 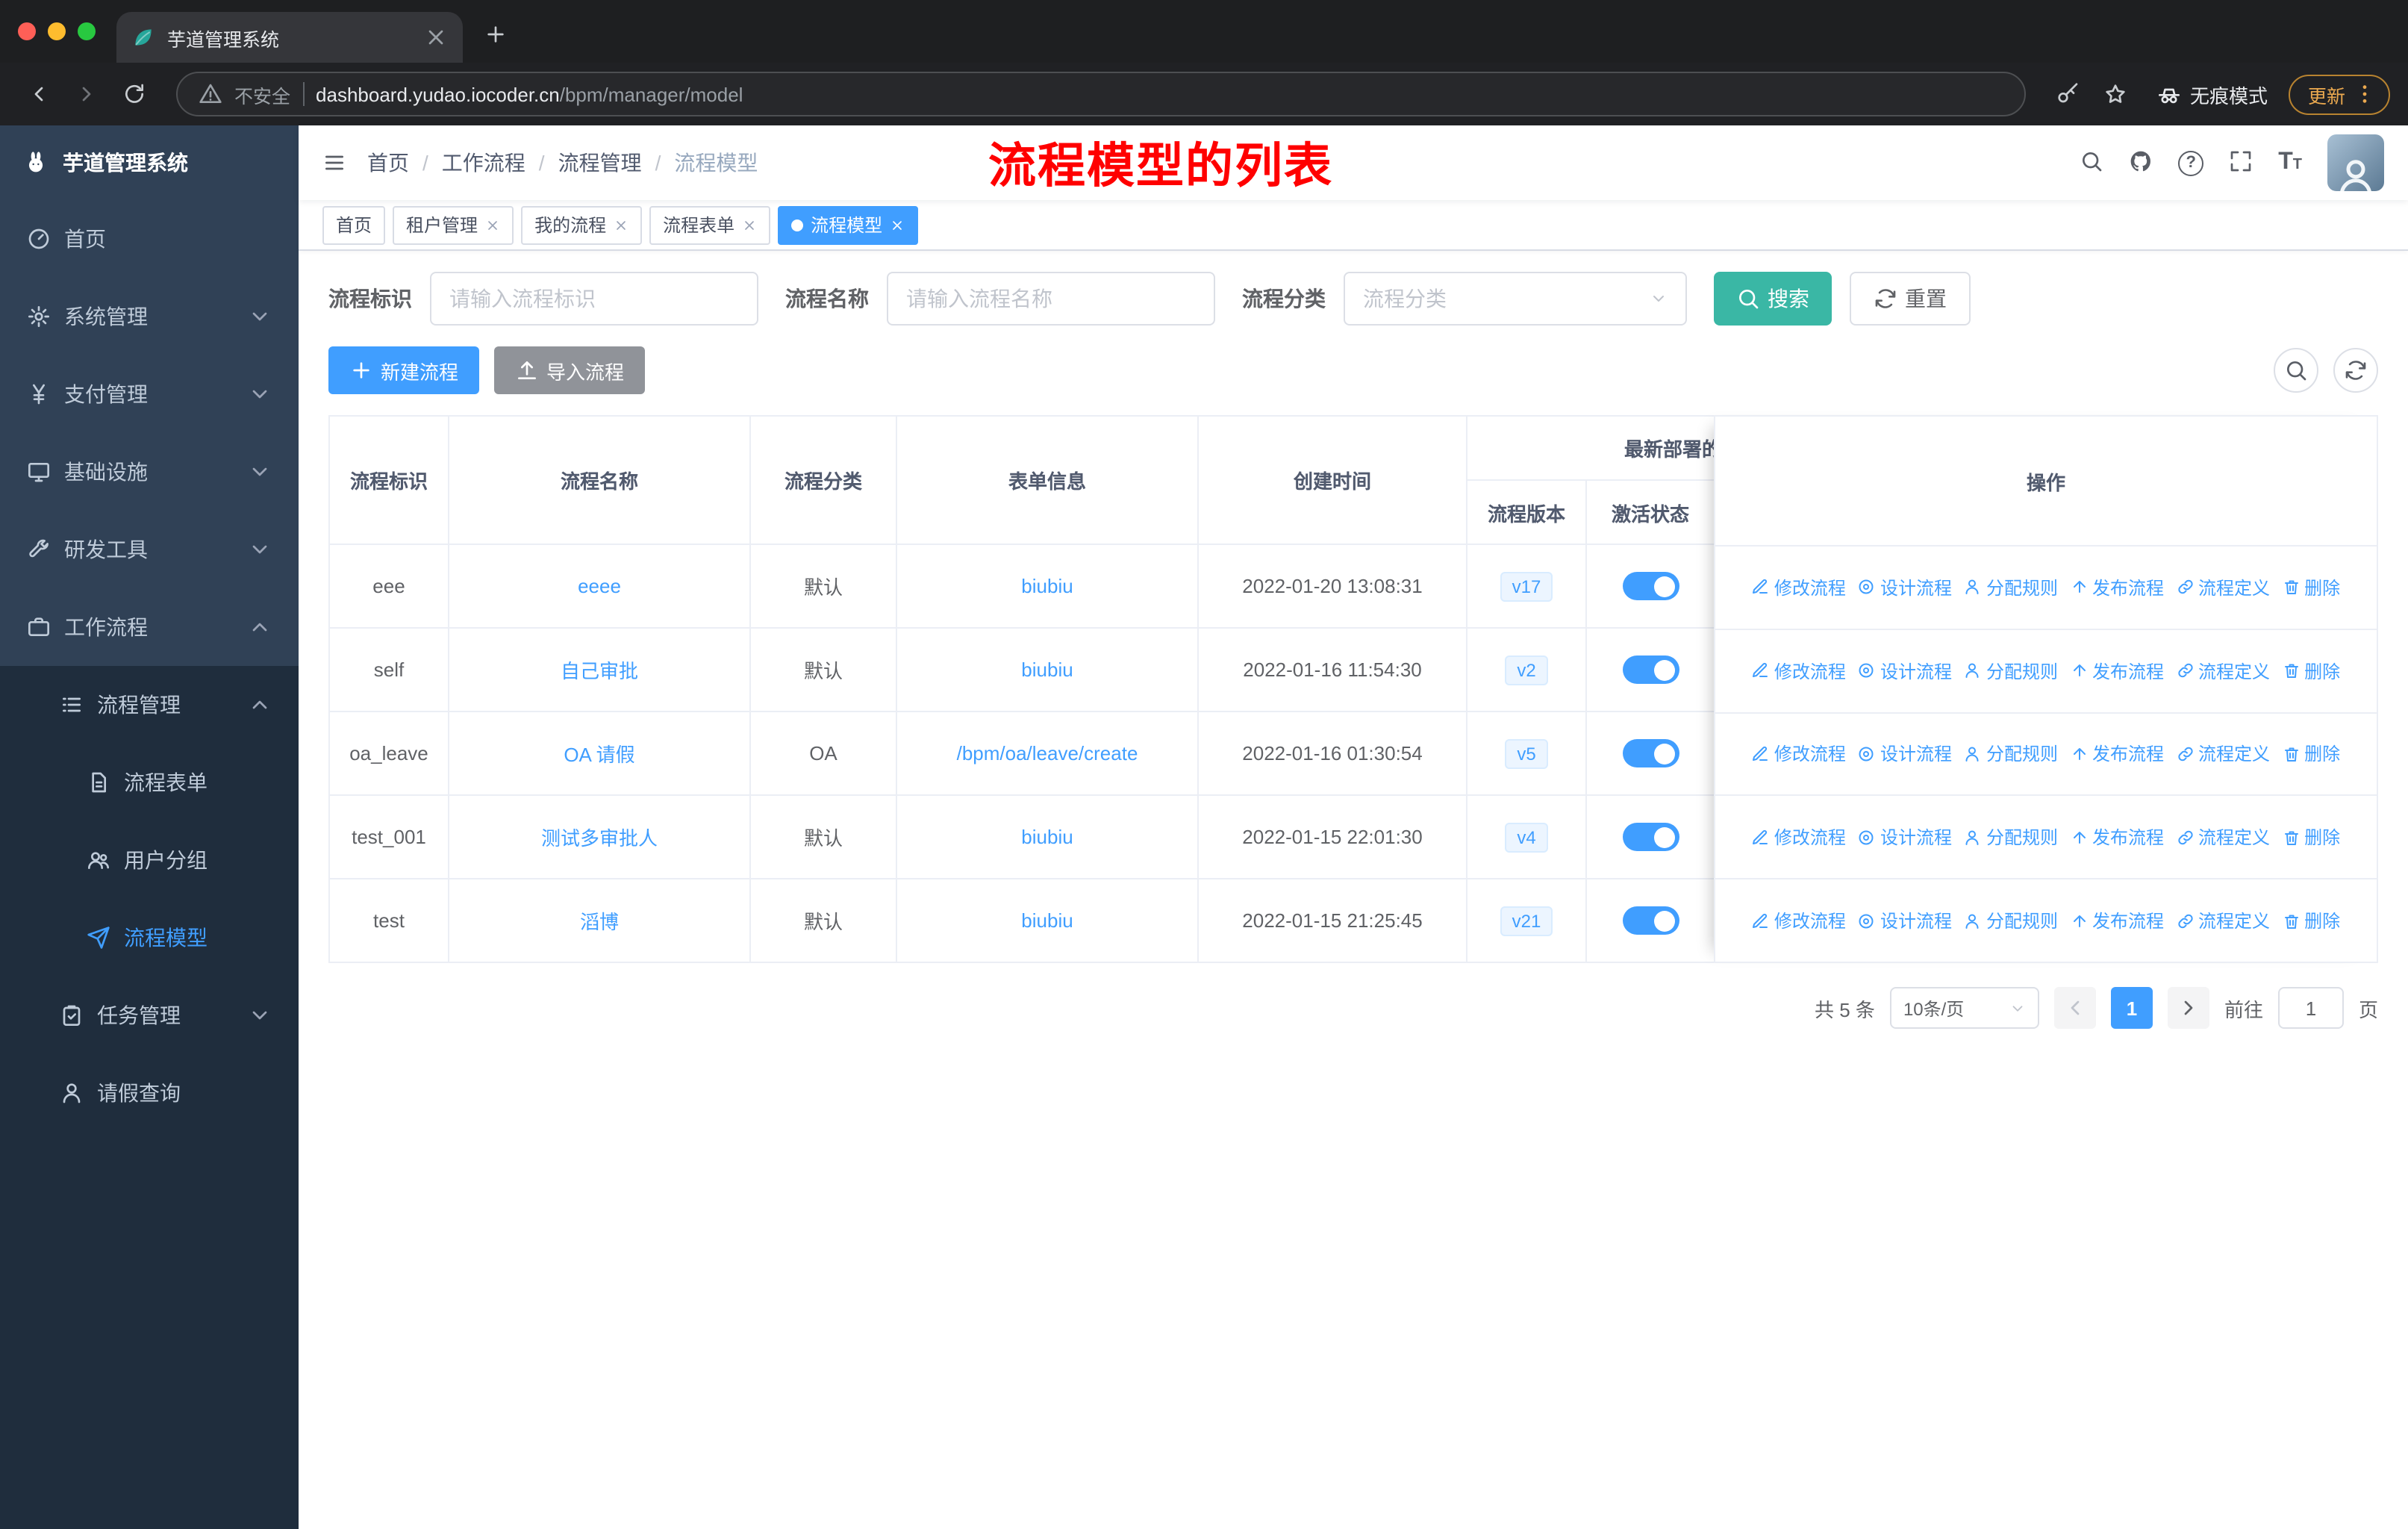 What do you see at coordinates (149, 1015) in the screenshot?
I see `sidebar-item-task-manage: 任务管理` at bounding box center [149, 1015].